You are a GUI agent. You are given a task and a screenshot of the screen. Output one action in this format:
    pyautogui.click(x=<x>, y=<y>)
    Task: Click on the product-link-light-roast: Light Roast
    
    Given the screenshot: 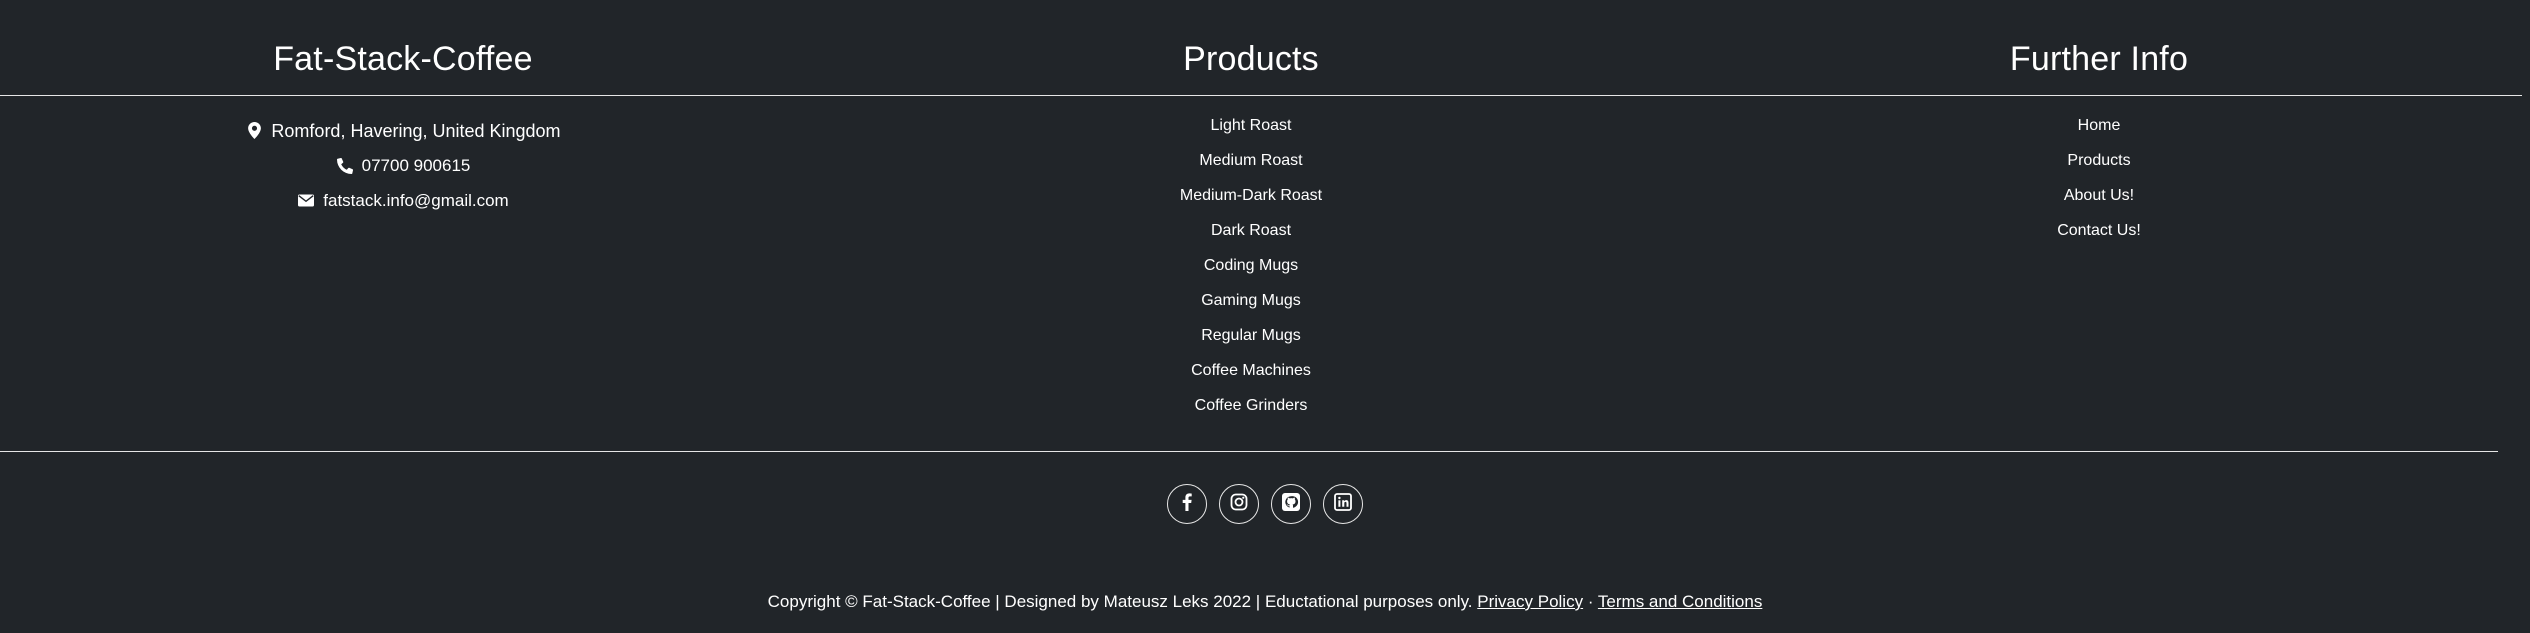 What is the action you would take?
    pyautogui.click(x=1251, y=125)
    